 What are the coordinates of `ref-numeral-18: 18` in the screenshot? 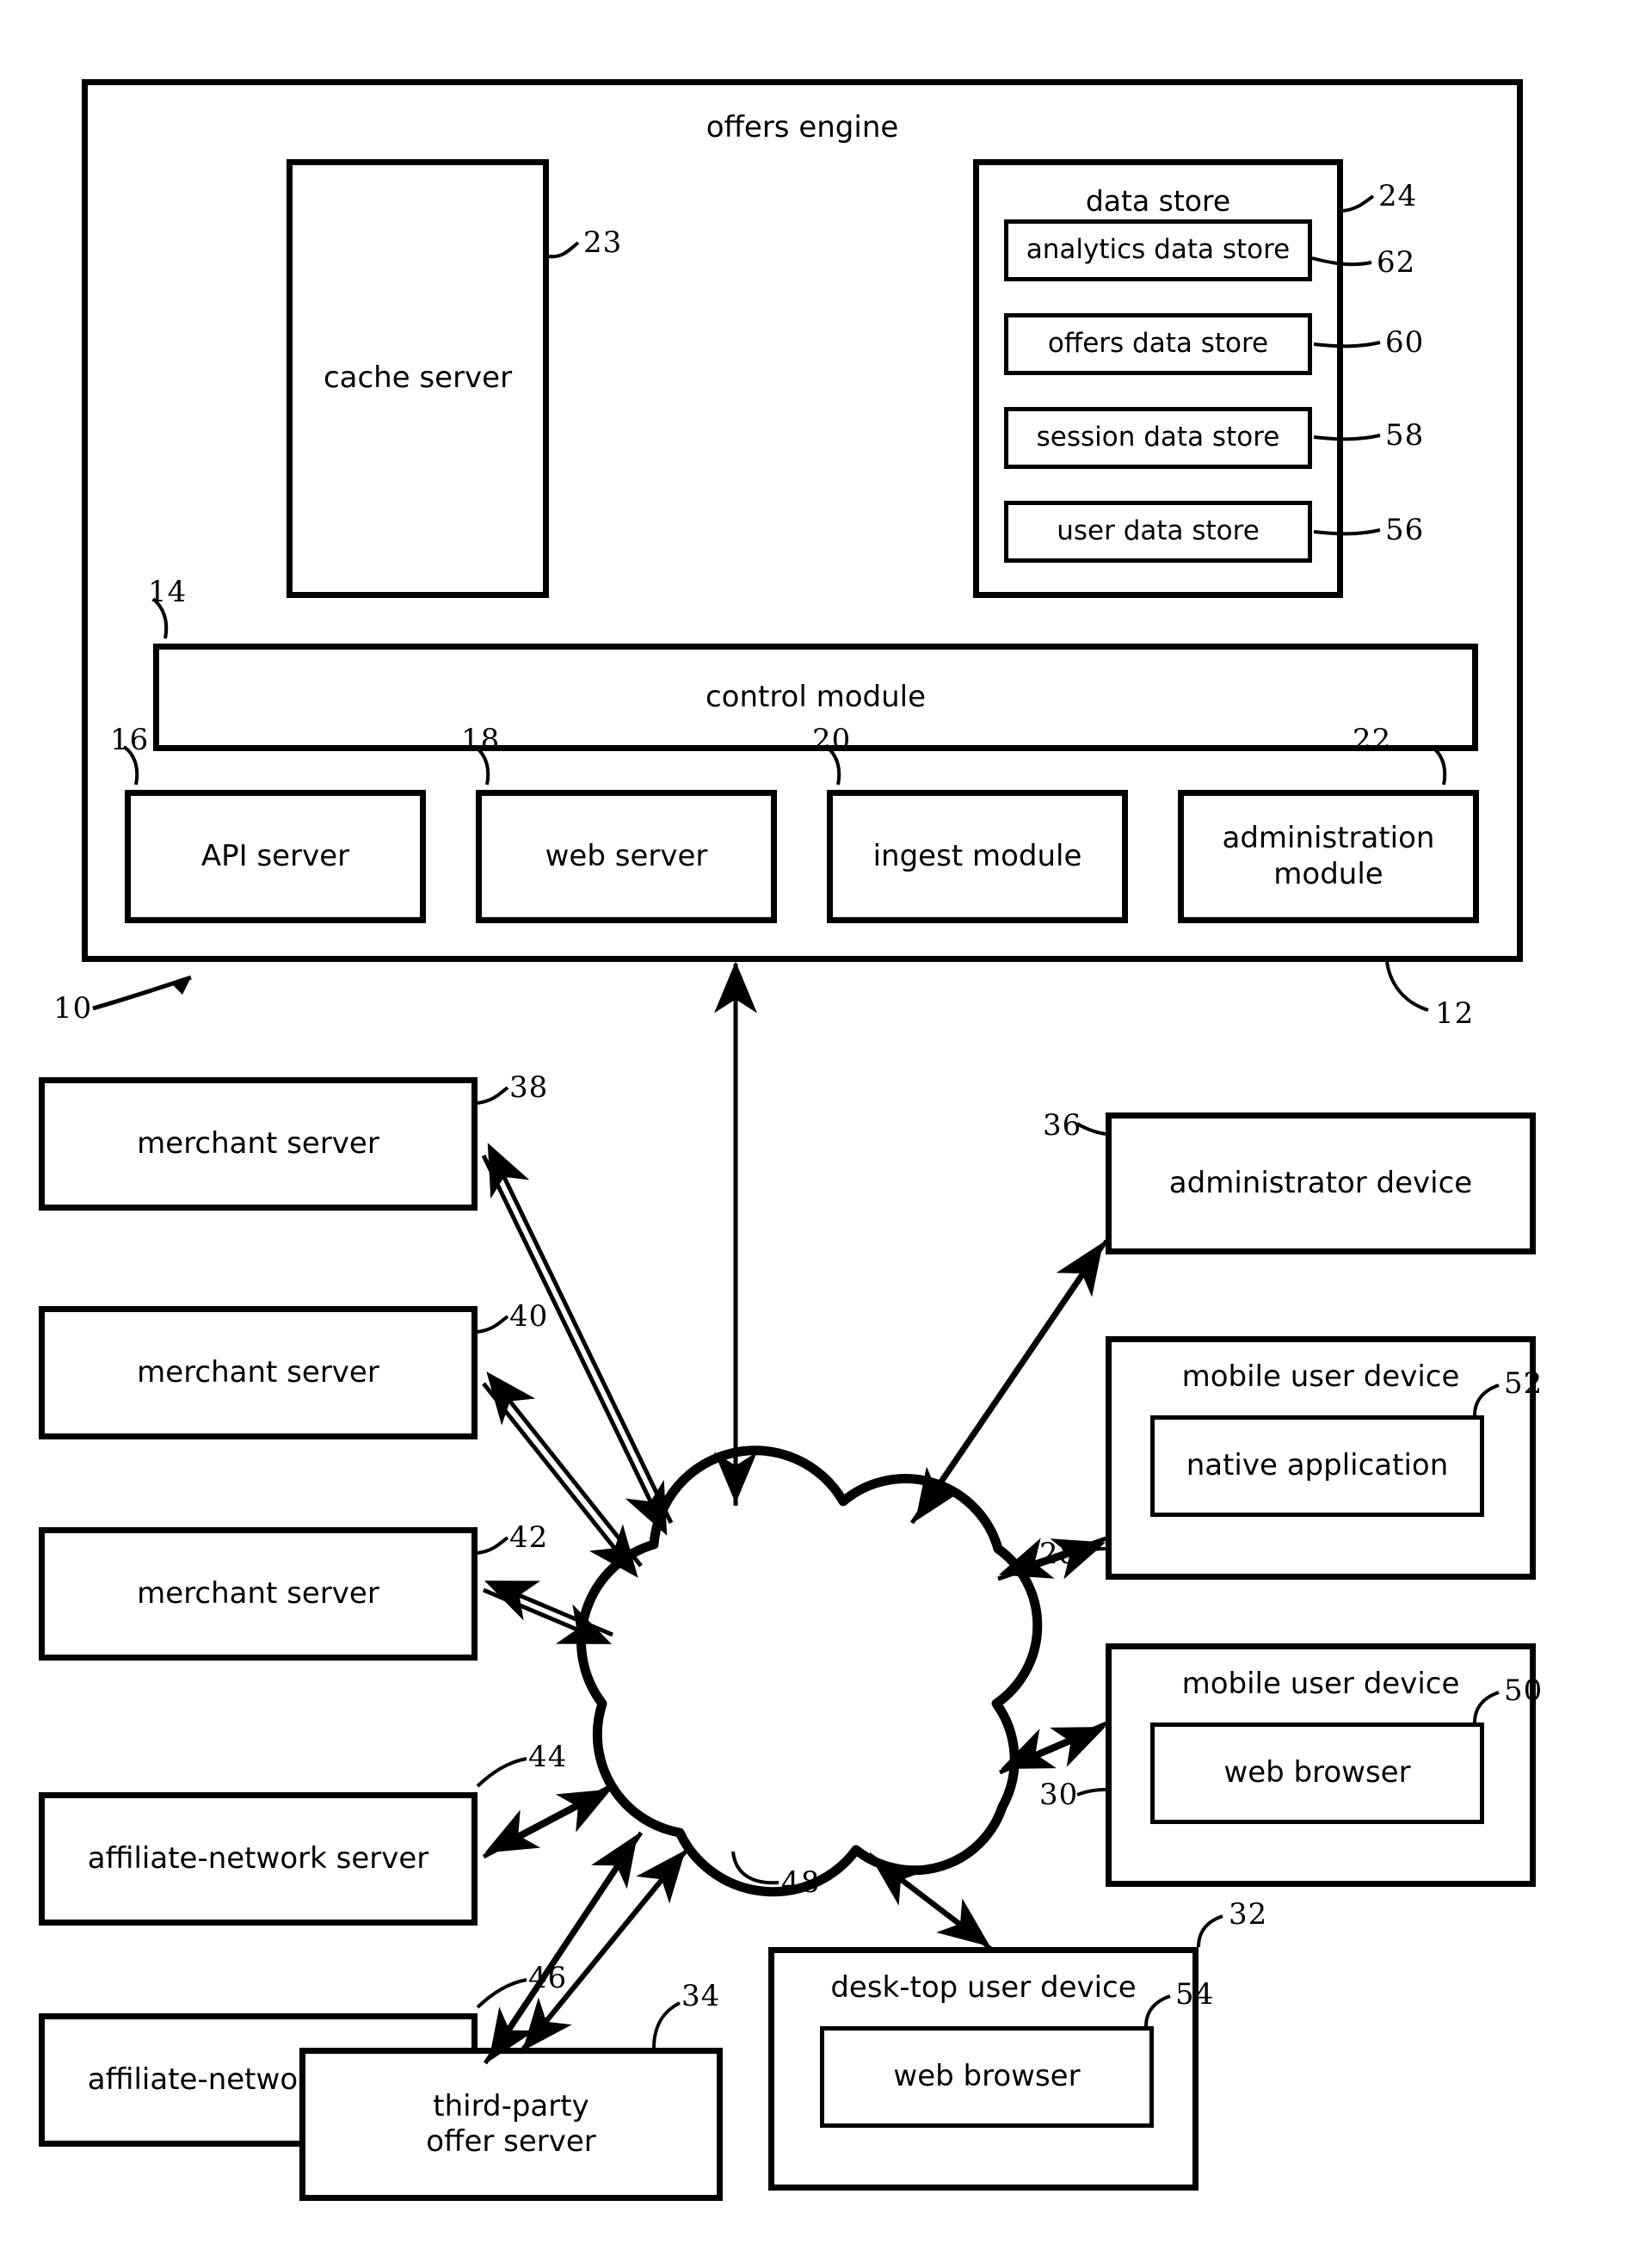 It's located at (481, 740).